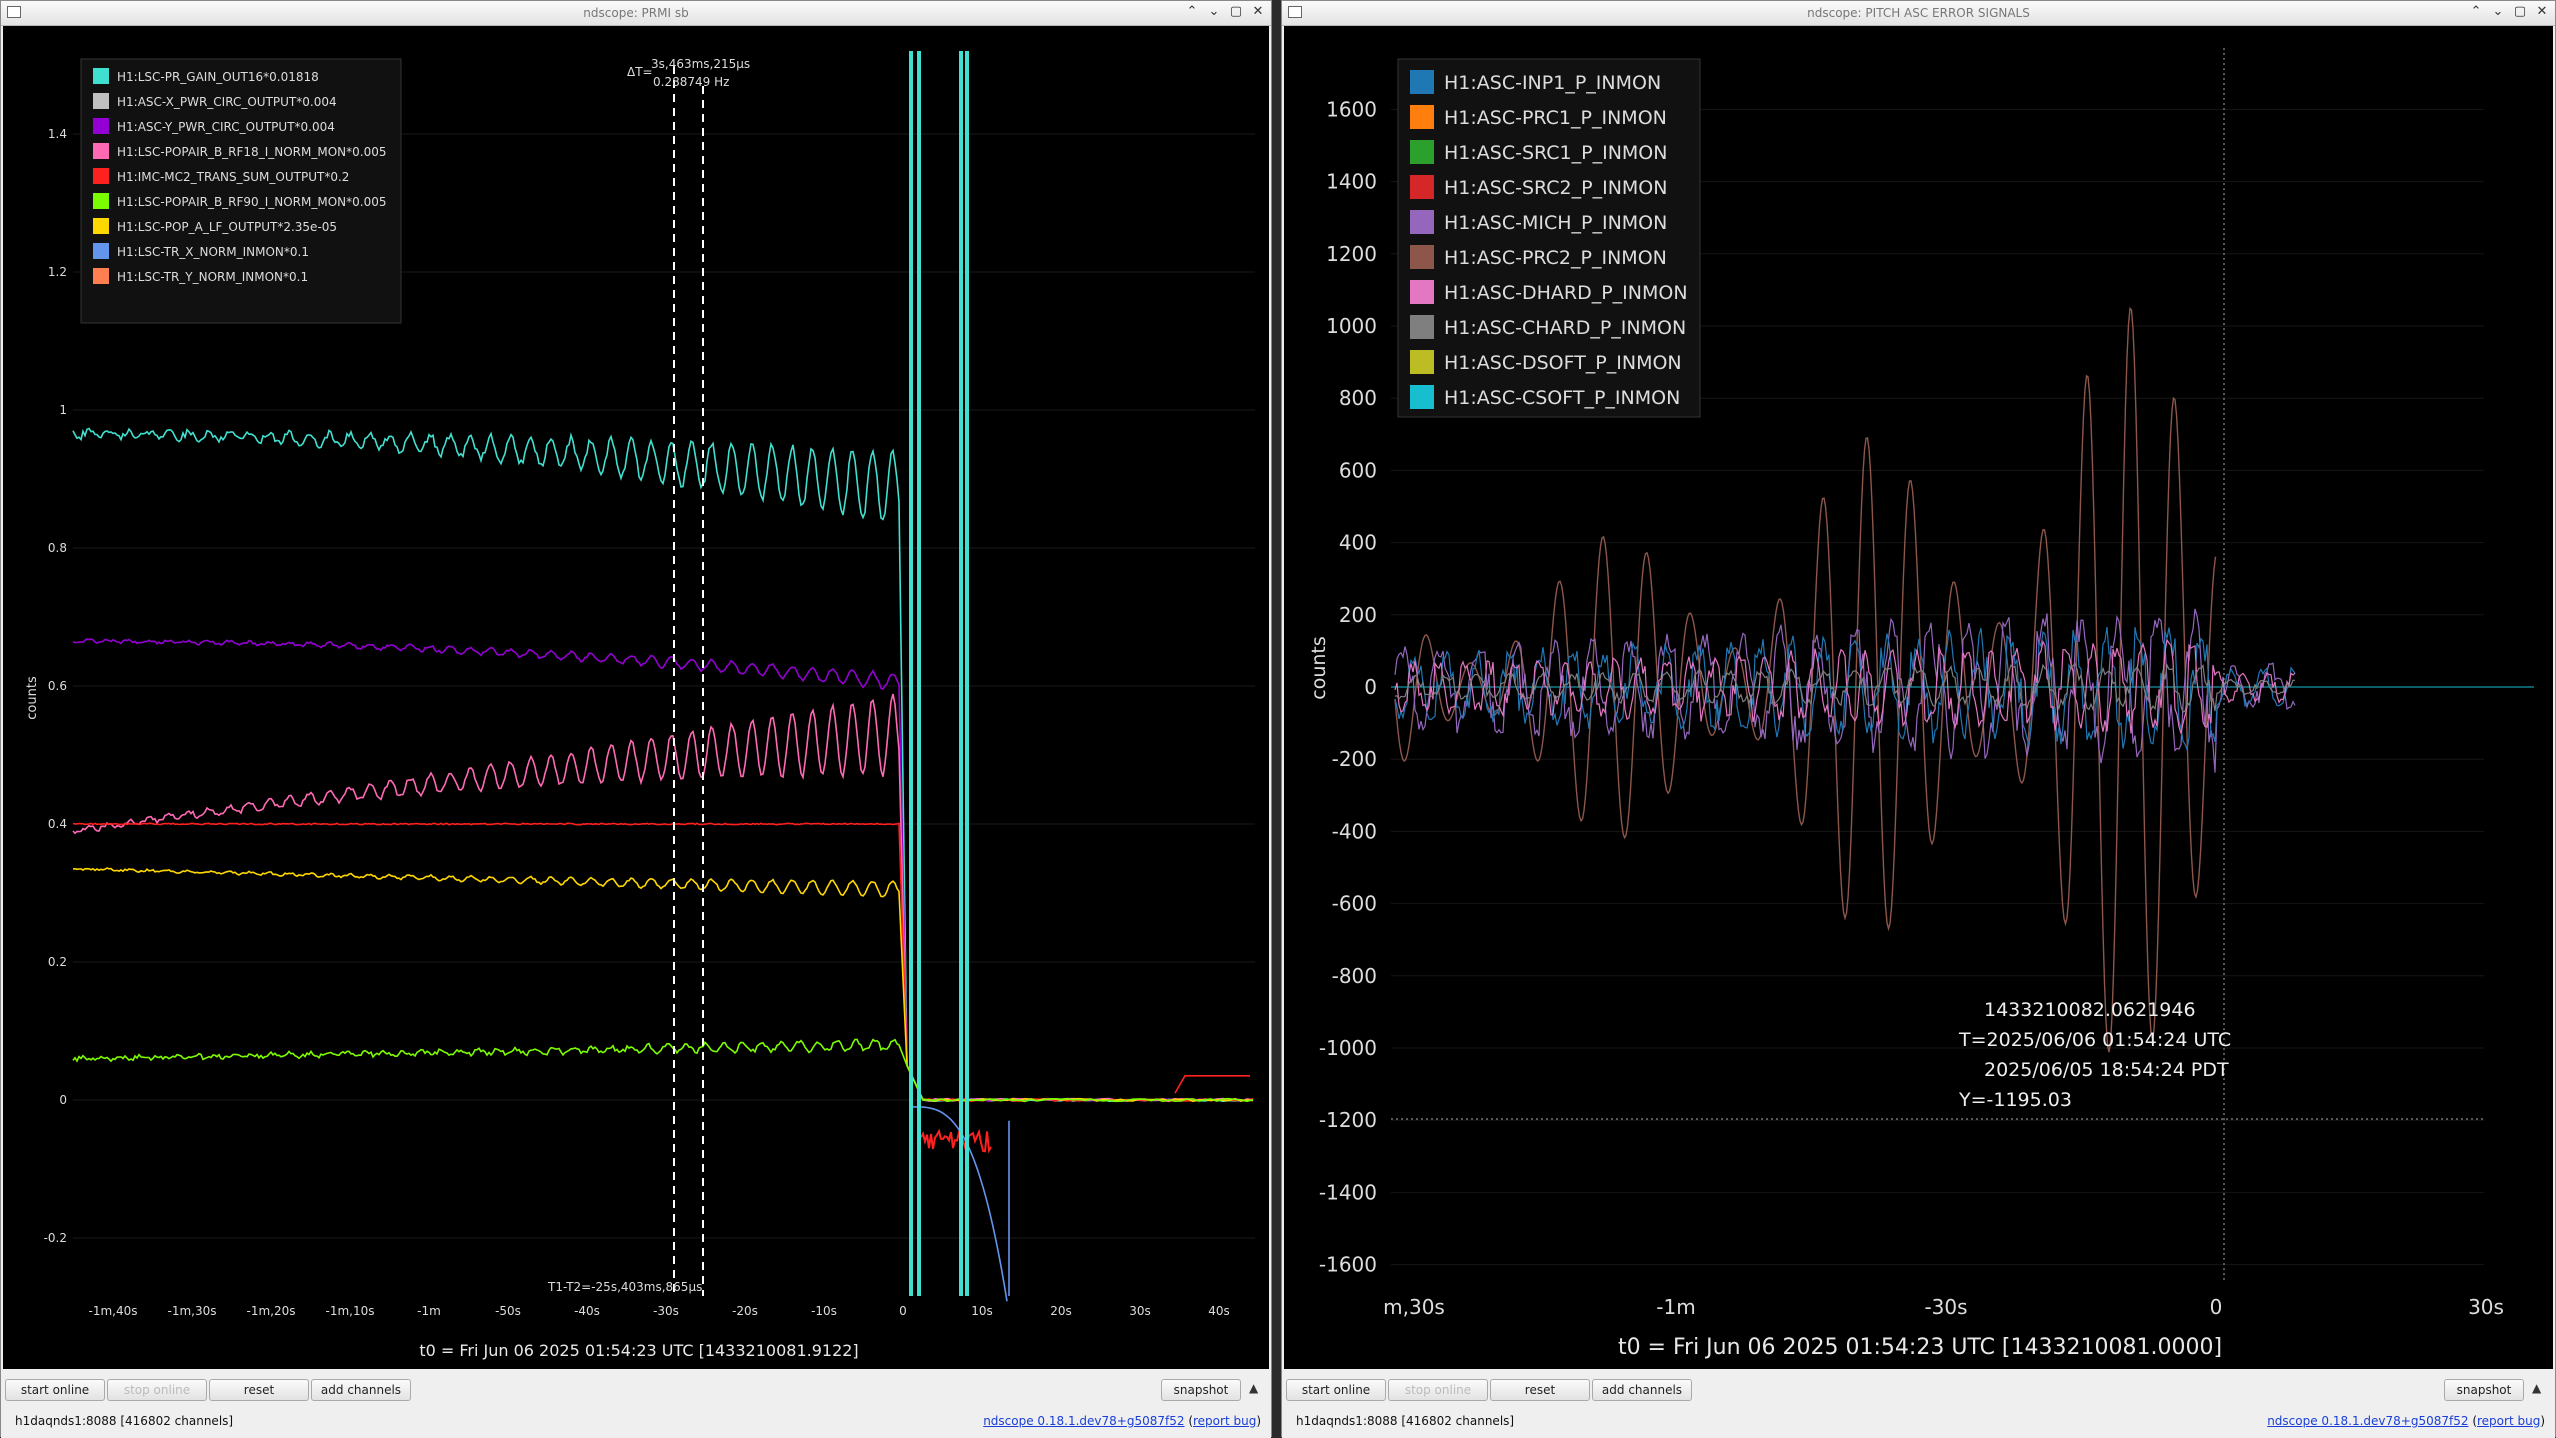 The width and height of the screenshot is (2556, 1438). I want to click on x-tick-label: -30s, so click(1945, 1307).